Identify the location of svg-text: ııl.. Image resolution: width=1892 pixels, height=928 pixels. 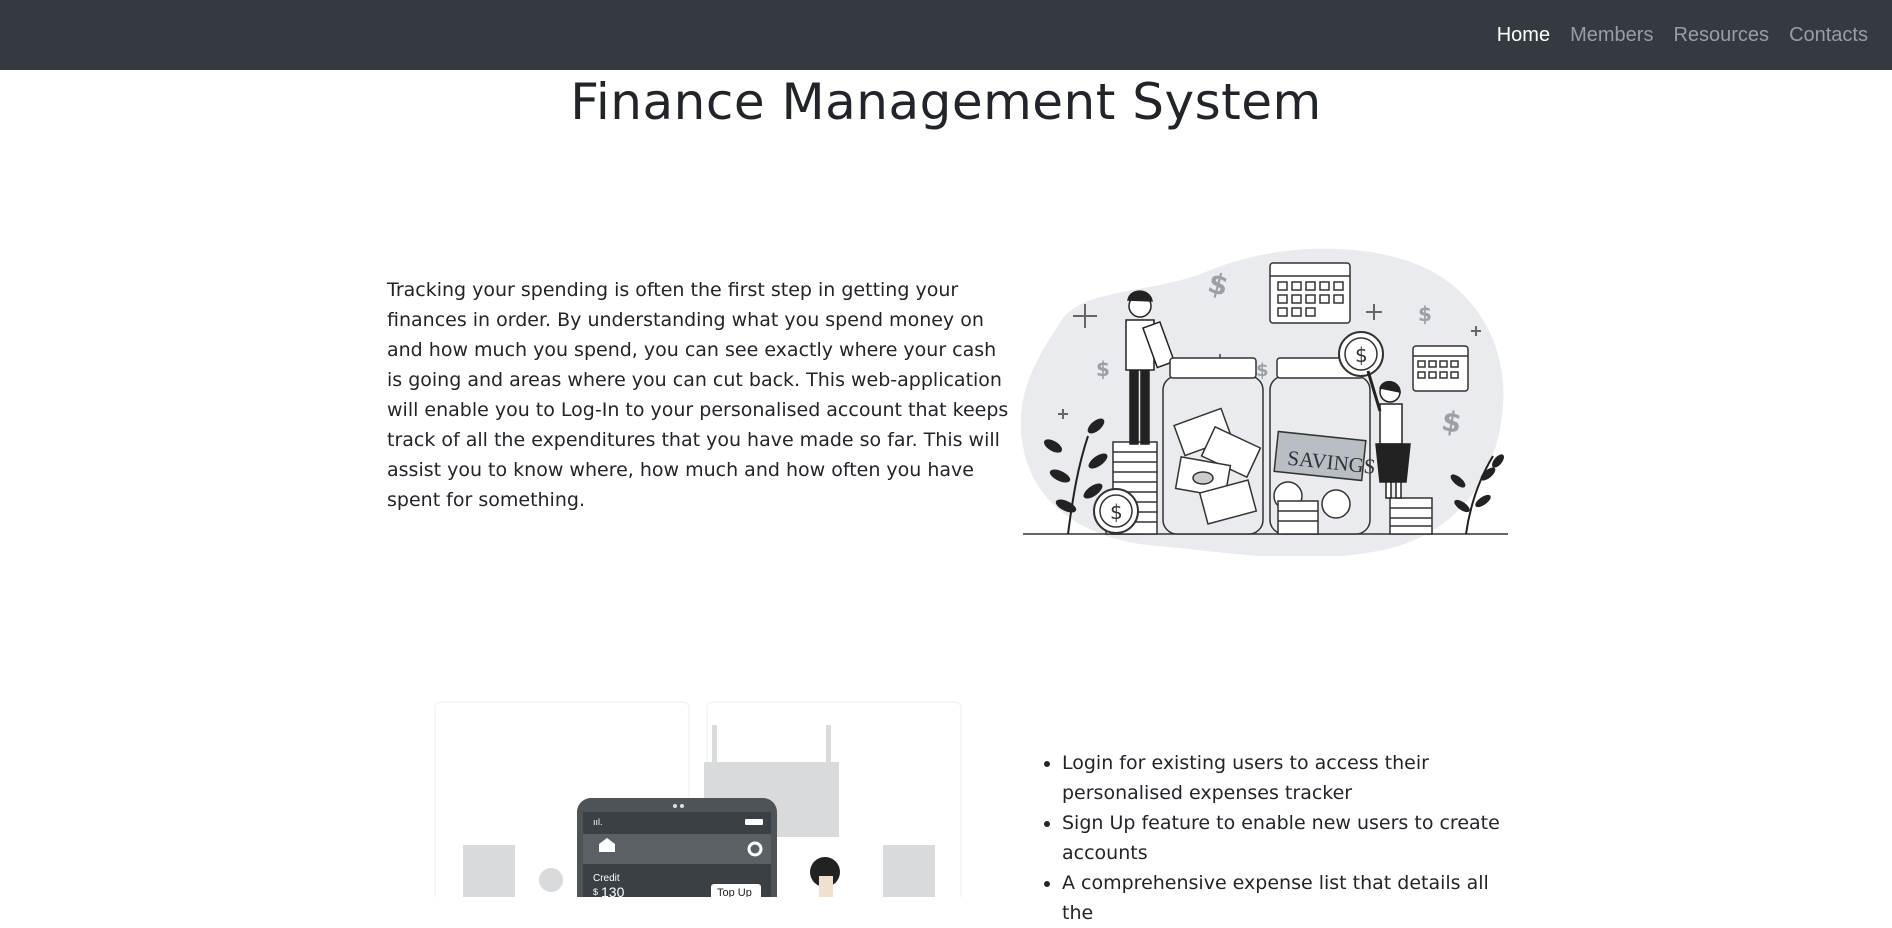
(598, 822).